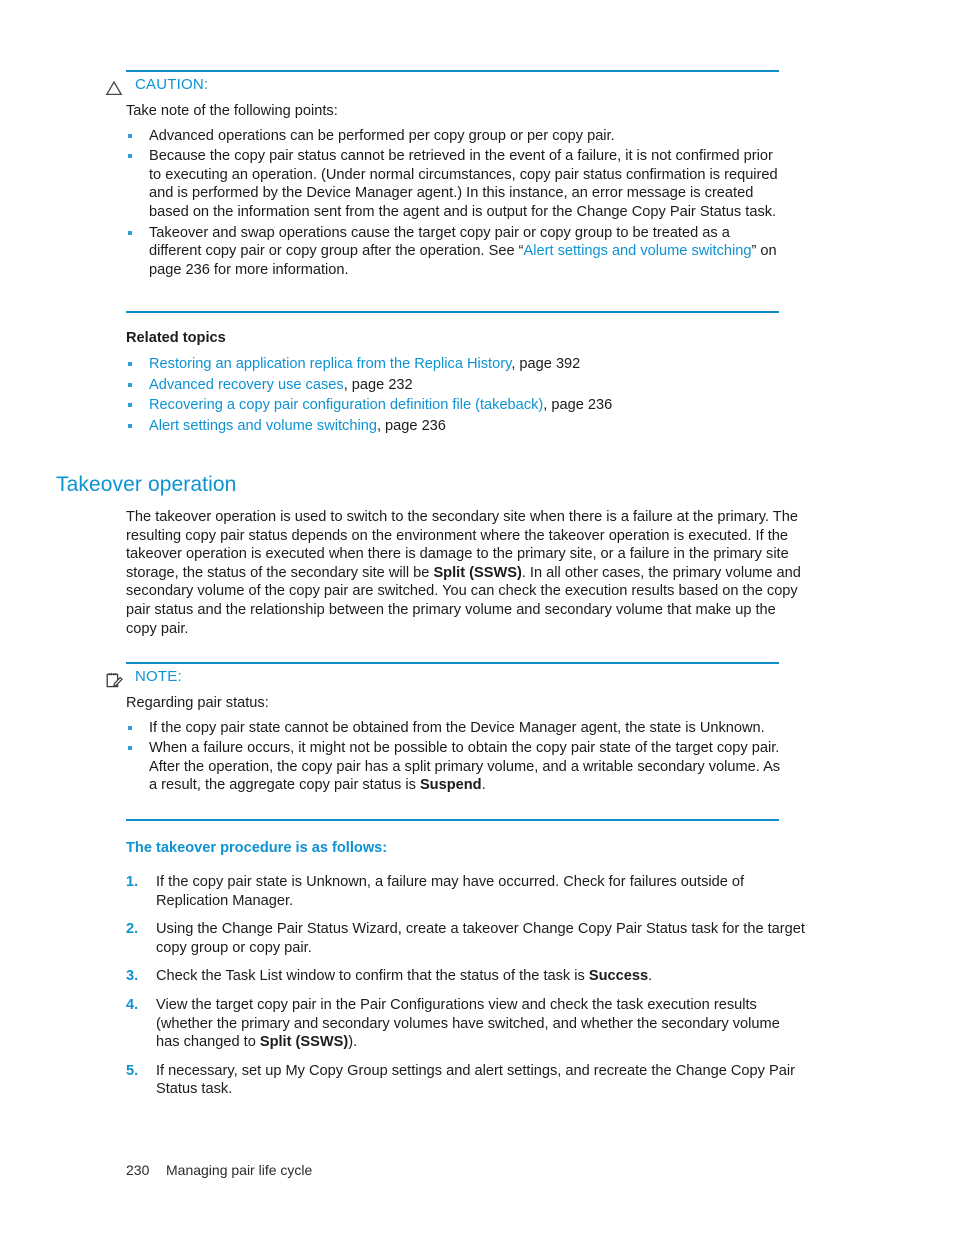  Describe the element at coordinates (239, 1170) in the screenshot. I see `footer-chapter-title: Managing pair life cycle` at that location.